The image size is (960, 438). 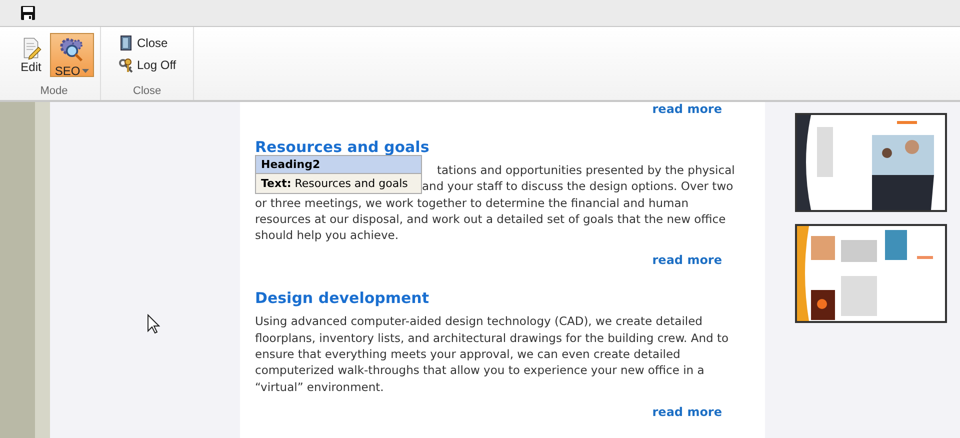 I want to click on section-heading: Design development, so click(x=342, y=298).